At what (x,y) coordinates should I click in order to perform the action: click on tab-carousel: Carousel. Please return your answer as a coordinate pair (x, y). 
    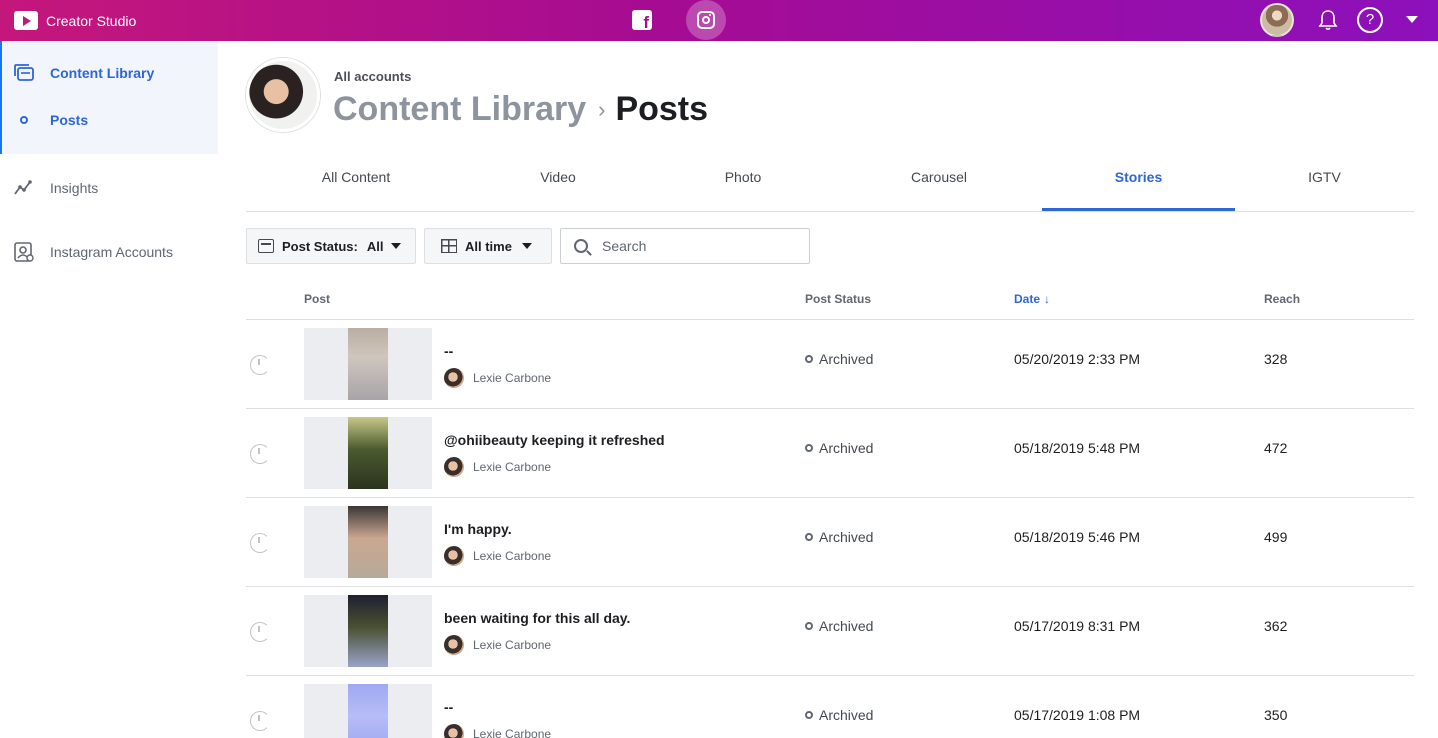
    Looking at the image, I should click on (939, 185).